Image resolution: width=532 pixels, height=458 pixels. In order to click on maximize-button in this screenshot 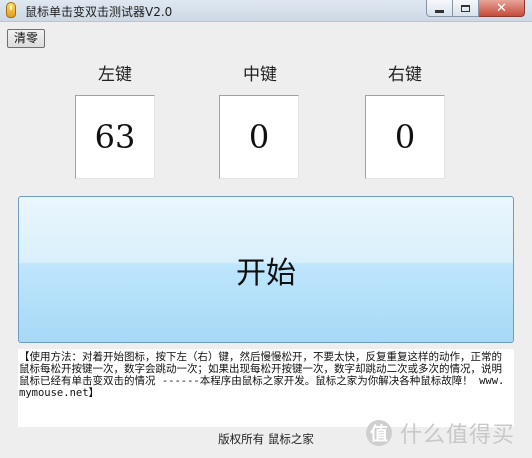, I will do `click(466, 8)`.